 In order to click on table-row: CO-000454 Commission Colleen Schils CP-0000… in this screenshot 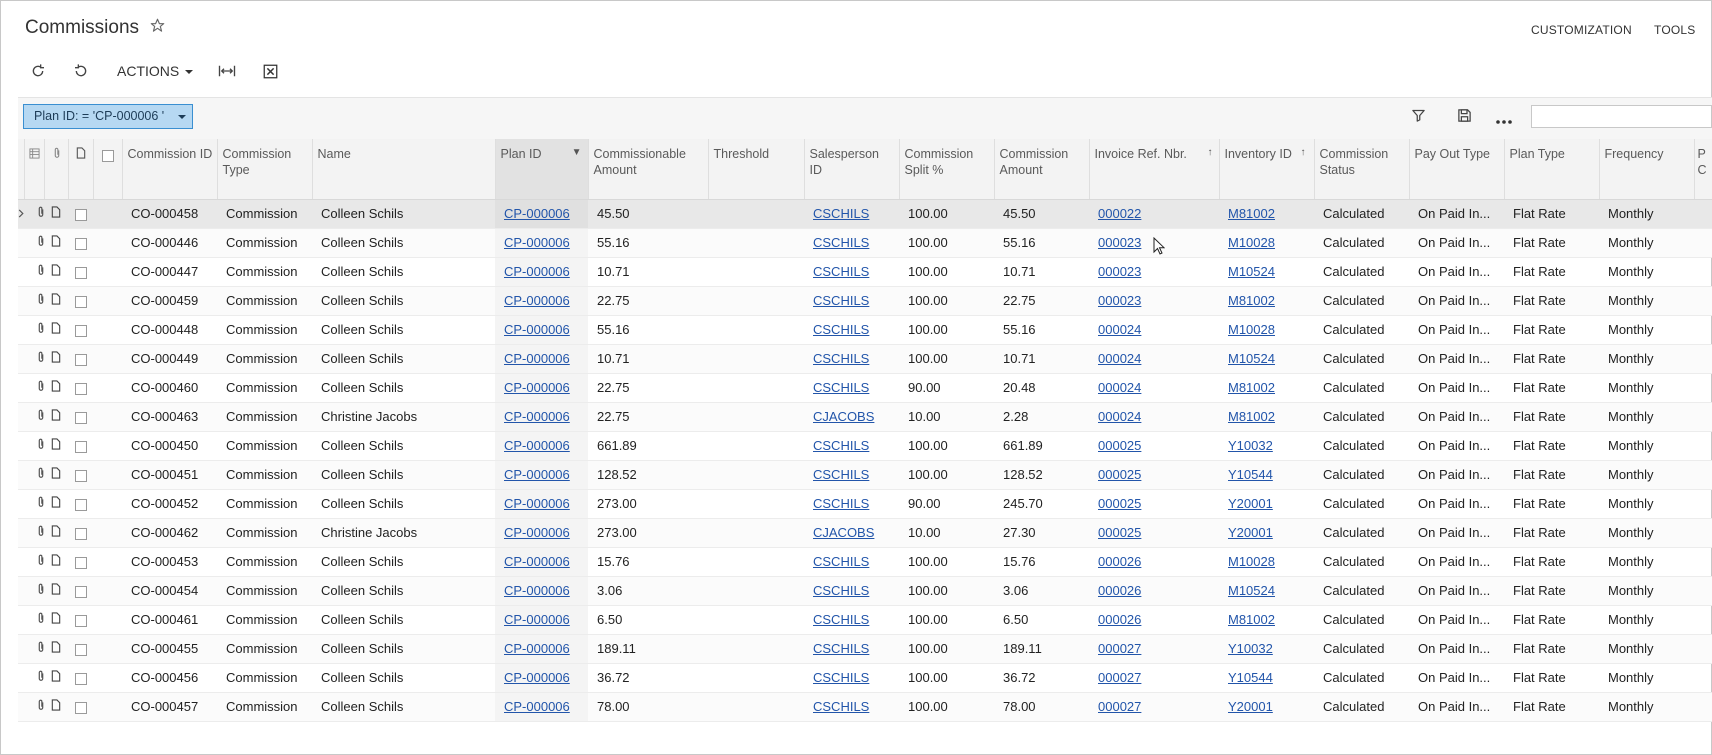, I will do `click(865, 591)`.